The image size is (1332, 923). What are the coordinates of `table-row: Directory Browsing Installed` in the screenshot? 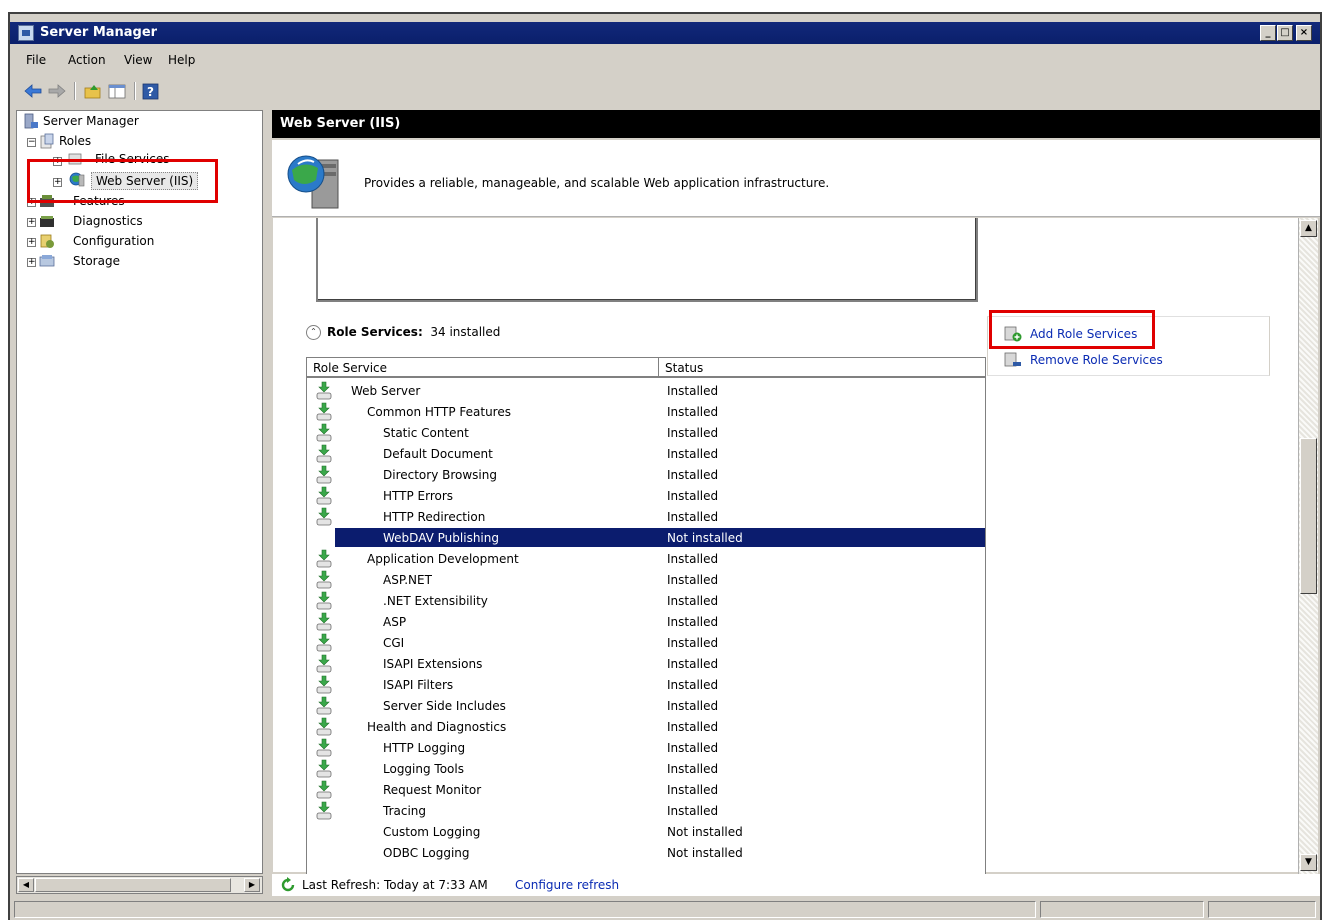 It's located at (646, 474).